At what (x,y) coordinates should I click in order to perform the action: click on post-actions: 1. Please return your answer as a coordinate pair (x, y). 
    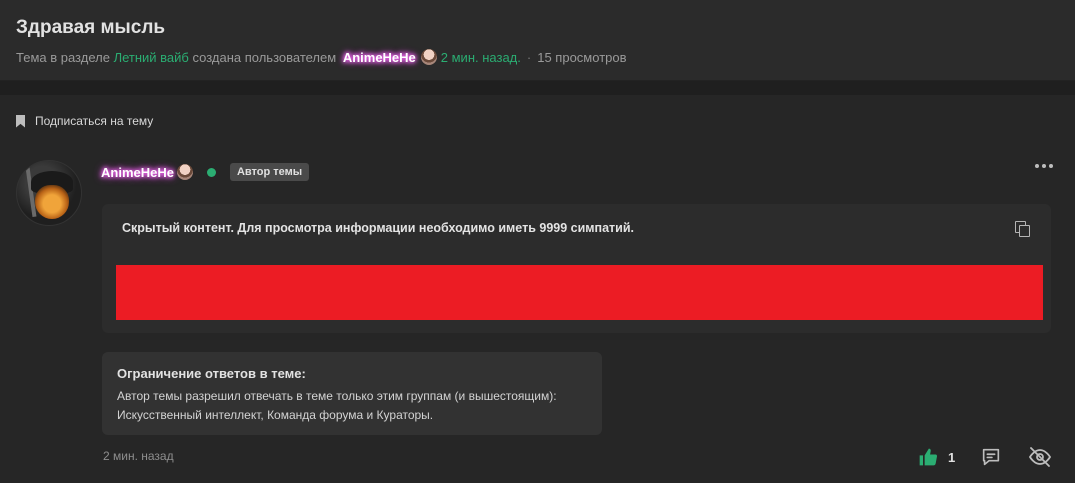
    Looking at the image, I should click on (985, 457).